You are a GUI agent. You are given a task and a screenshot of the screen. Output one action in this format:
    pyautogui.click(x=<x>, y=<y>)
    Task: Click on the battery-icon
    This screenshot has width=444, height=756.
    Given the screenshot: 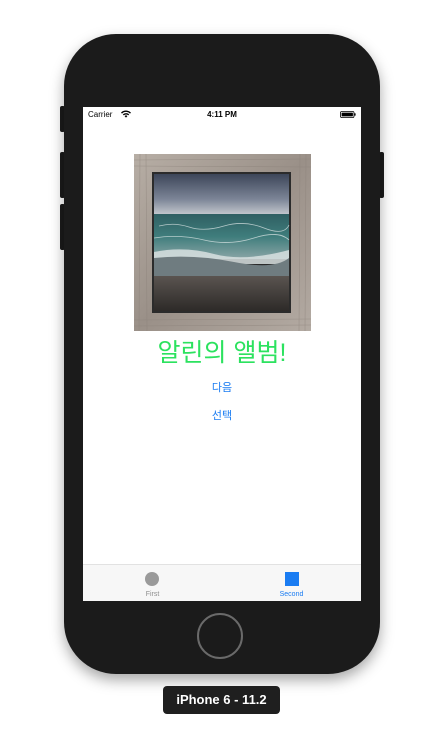 What is the action you would take?
    pyautogui.click(x=348, y=114)
    